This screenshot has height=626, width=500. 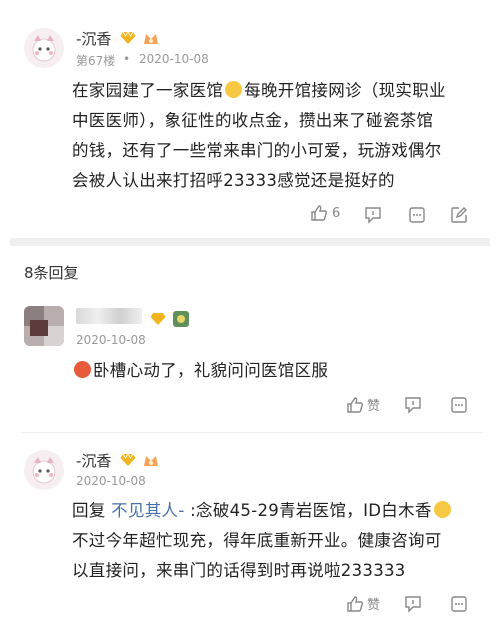 I want to click on blurred-avatar-image, so click(x=44, y=326).